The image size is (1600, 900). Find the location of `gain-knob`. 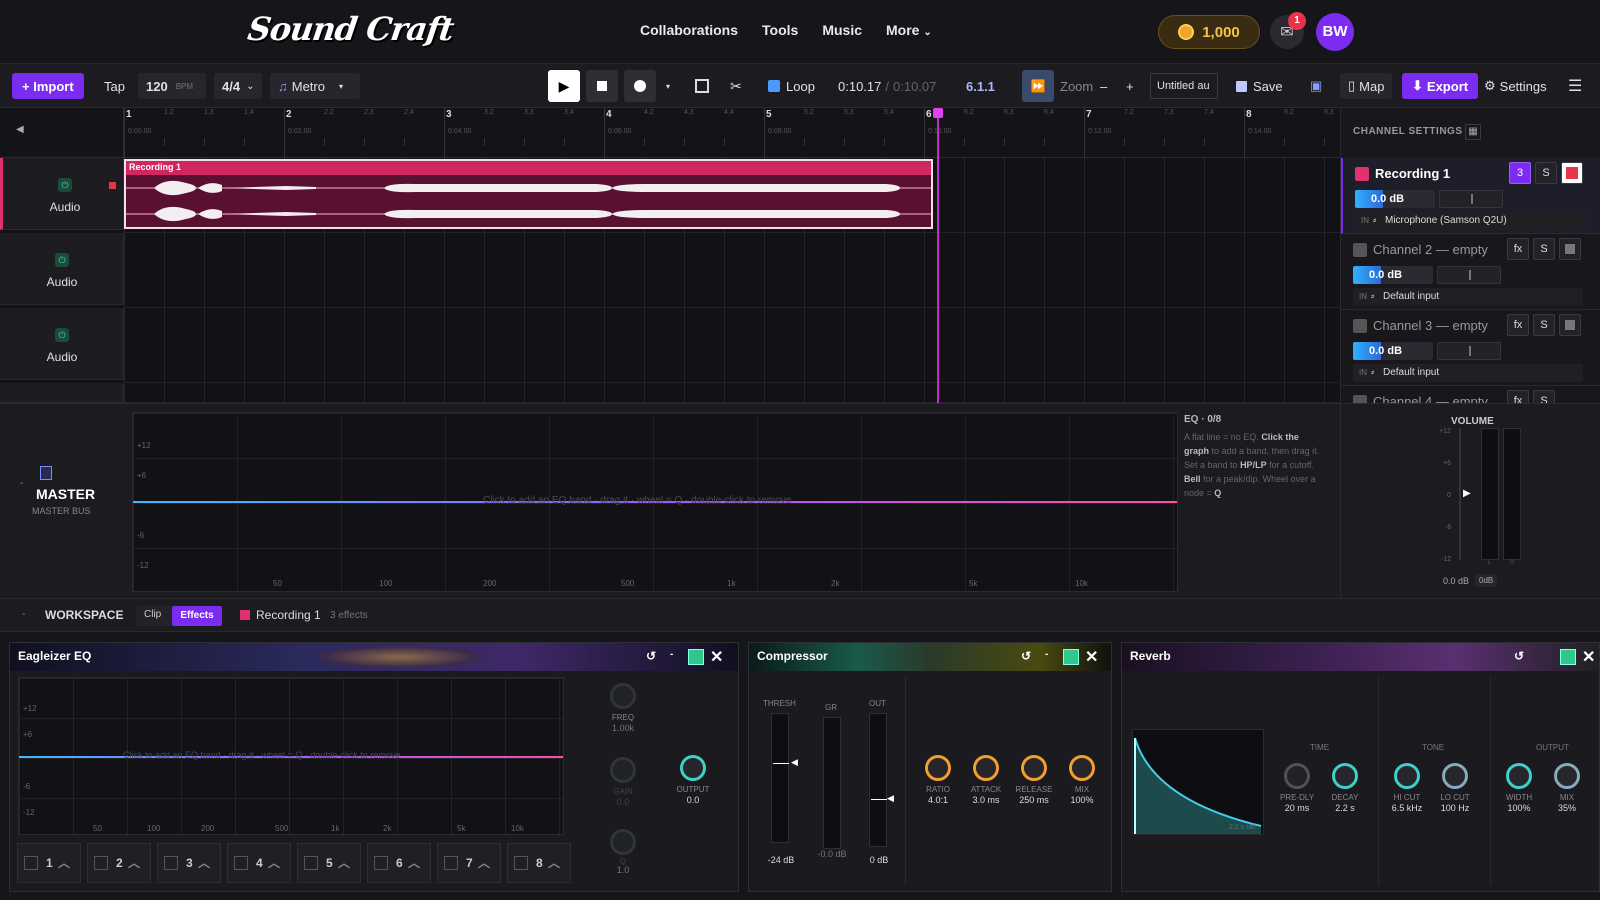

gain-knob is located at coordinates (623, 770).